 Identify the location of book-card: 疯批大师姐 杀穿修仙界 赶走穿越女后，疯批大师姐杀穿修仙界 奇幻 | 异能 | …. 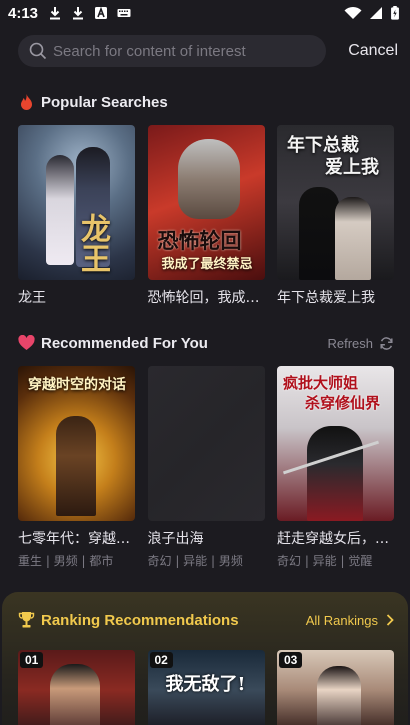
(335, 467).